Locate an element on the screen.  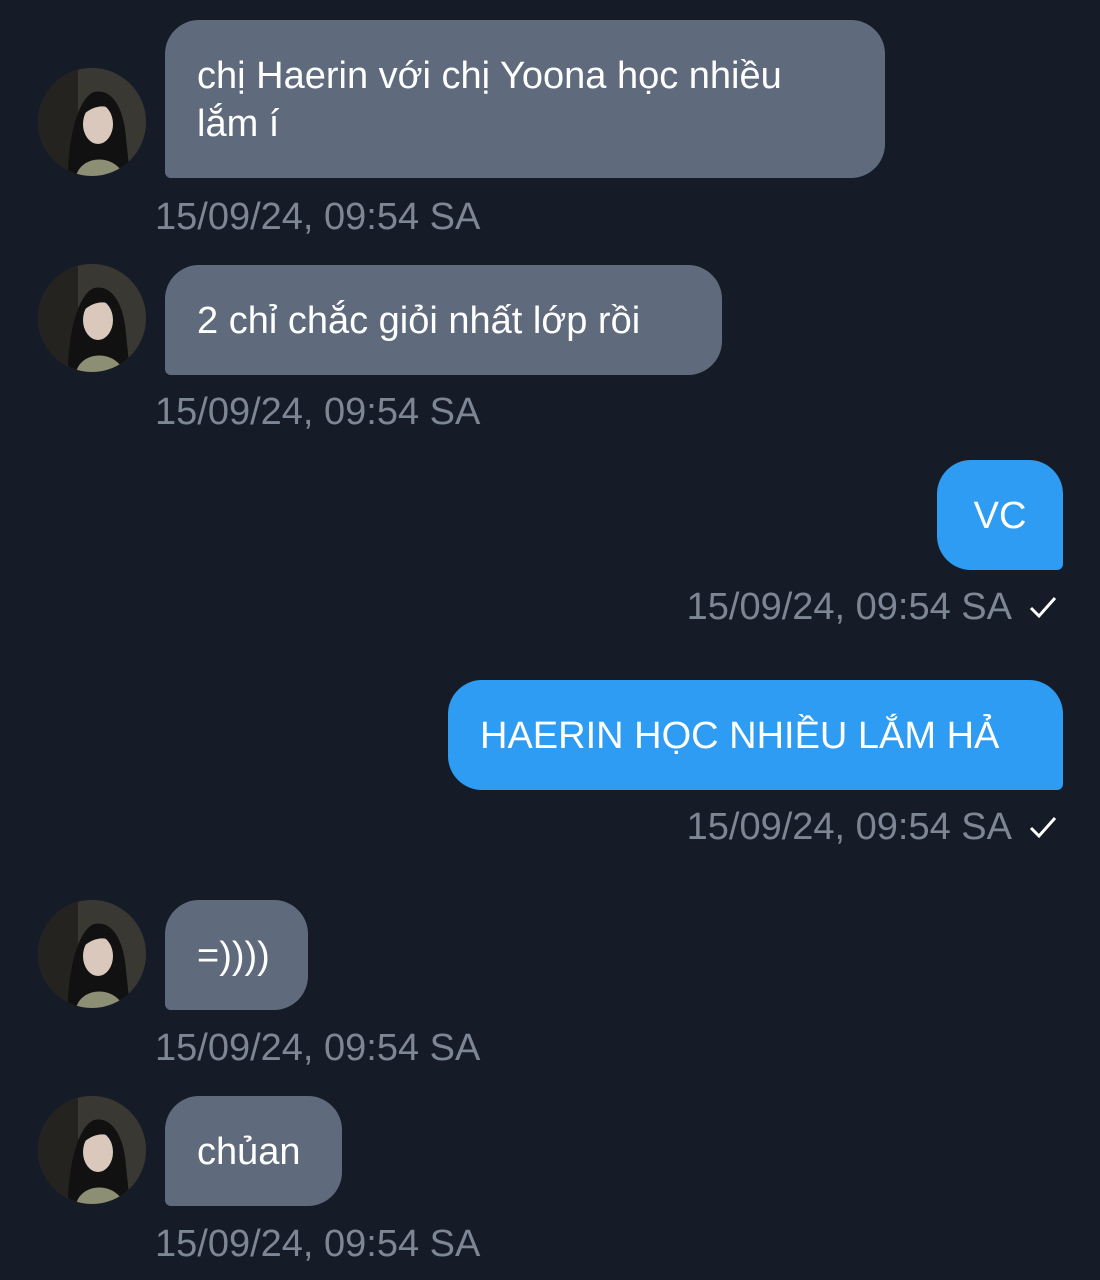
message-bubble: chị Haerin với chị Yoona học nhiều lắm í is located at coordinates (525, 99).